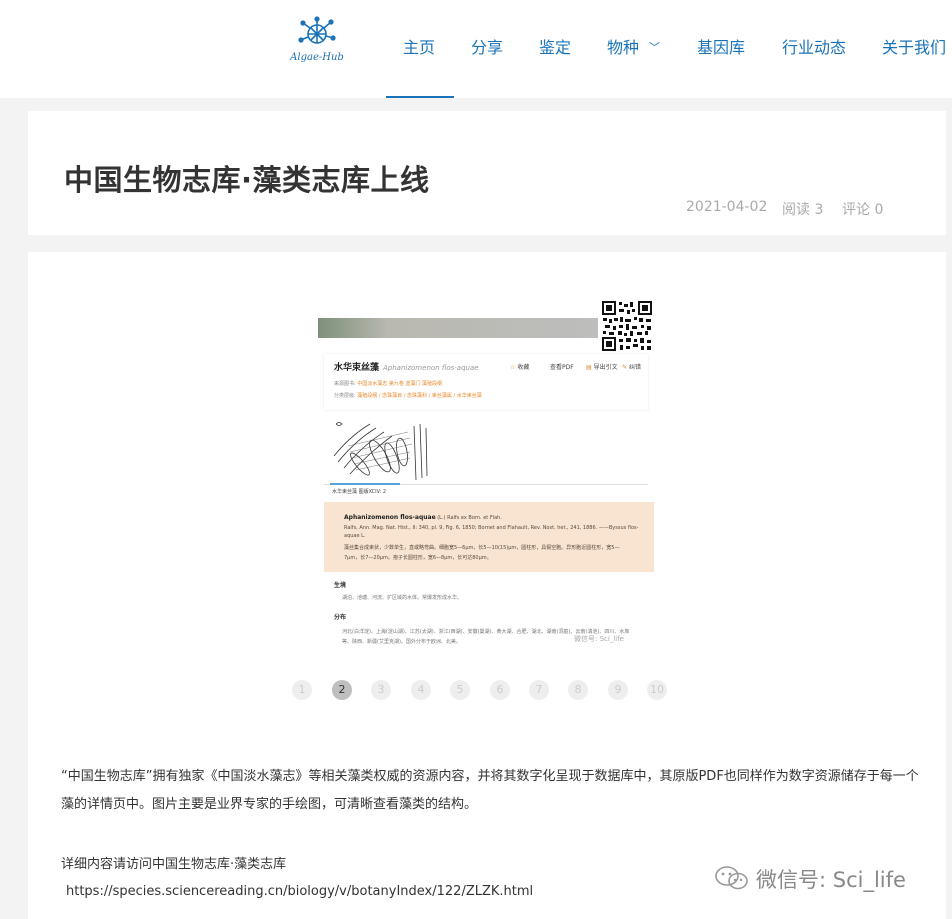 This screenshot has height=919, width=952. Describe the element at coordinates (721, 46) in the screenshot. I see `nav-gene-bank: 基因库` at that location.